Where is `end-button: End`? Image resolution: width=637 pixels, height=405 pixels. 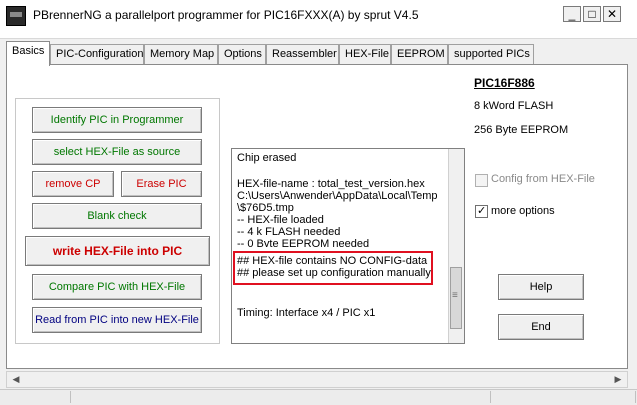 end-button: End is located at coordinates (541, 327).